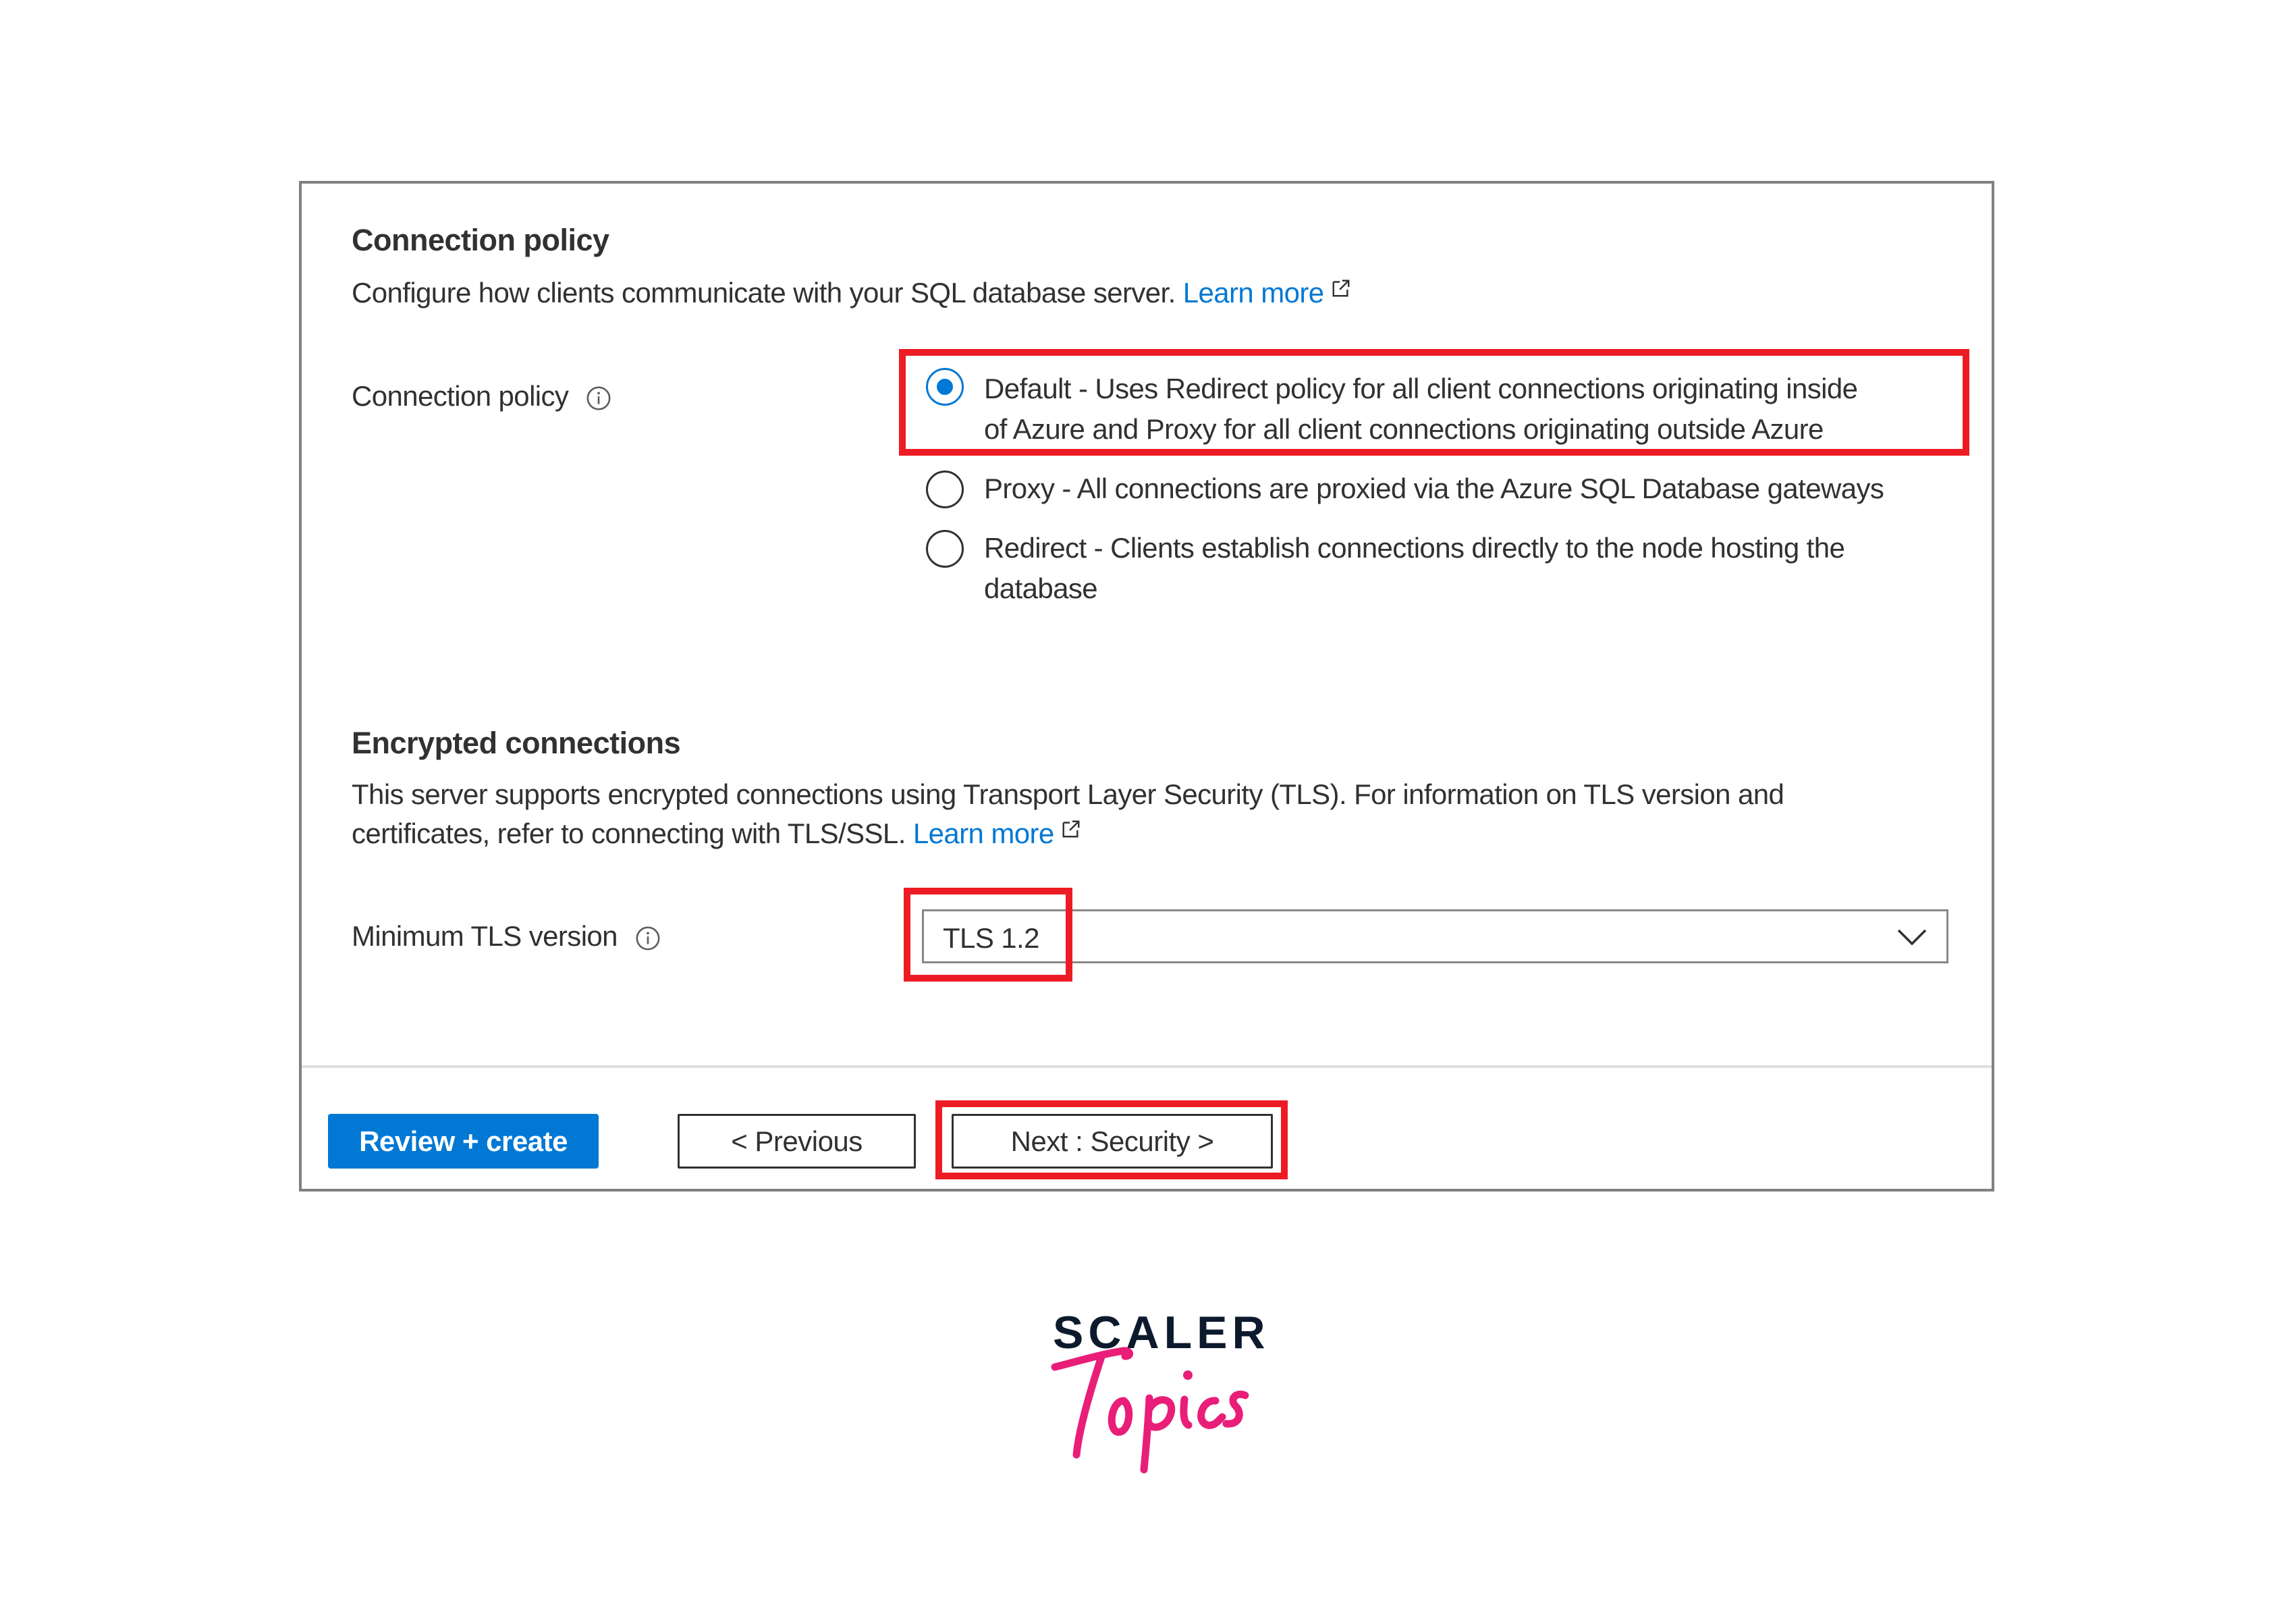 The image size is (2296, 1606). What do you see at coordinates (463, 1141) in the screenshot?
I see `review-create-button: Review + create` at bounding box center [463, 1141].